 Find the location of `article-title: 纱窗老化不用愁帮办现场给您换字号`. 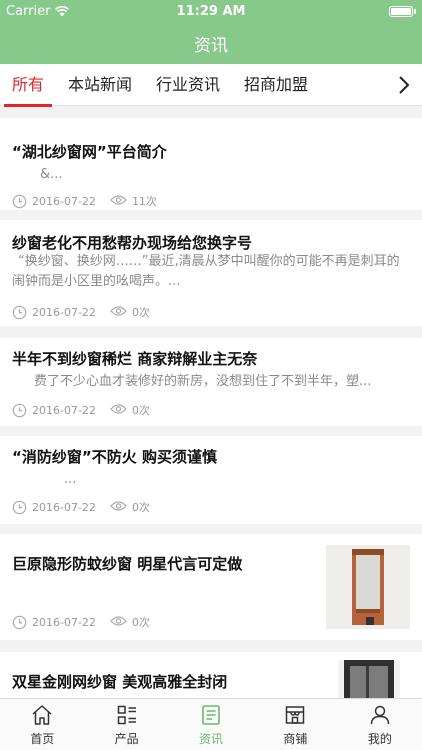

article-title: 纱窗老化不用愁帮办现场给您换字号 is located at coordinates (132, 243).